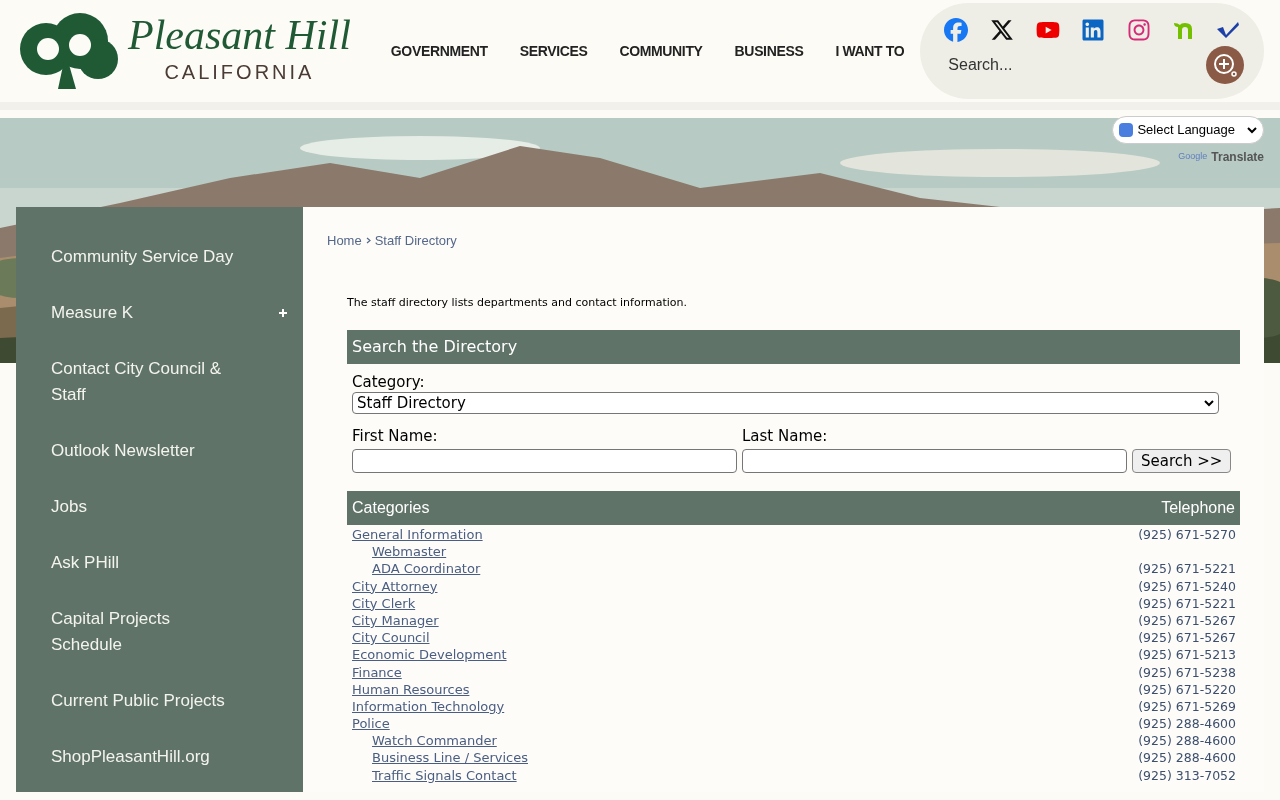 This screenshot has width=1280, height=800. What do you see at coordinates (956, 30) in the screenshot?
I see `facebook-icon` at bounding box center [956, 30].